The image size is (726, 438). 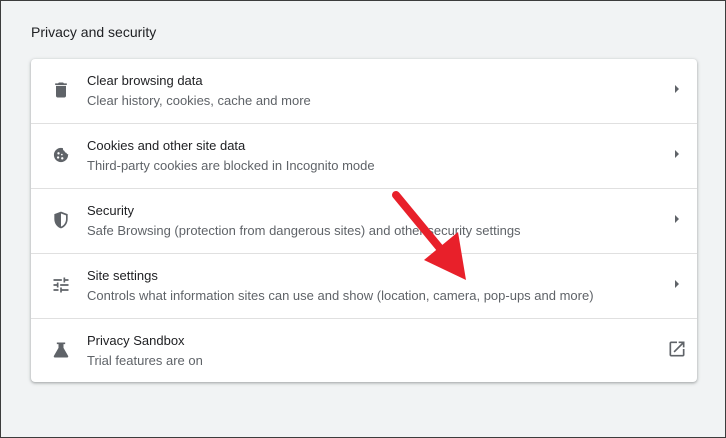 I want to click on trash-icon, so click(x=61, y=90).